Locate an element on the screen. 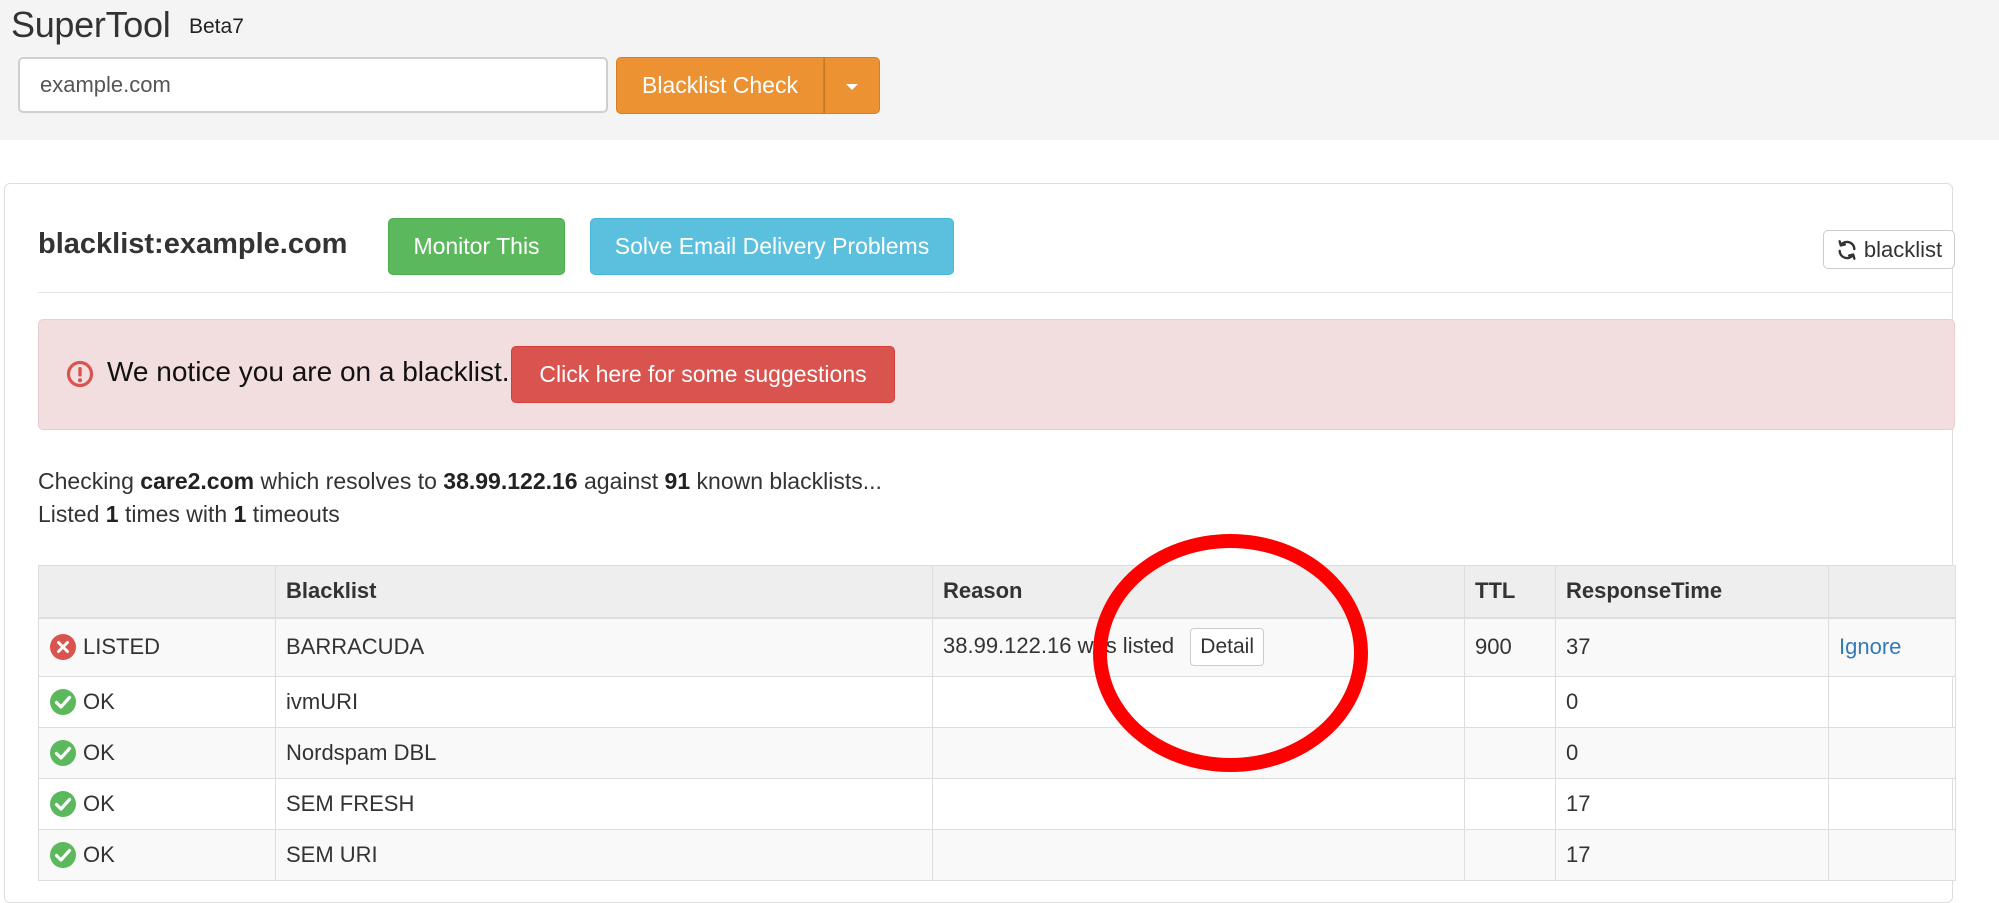 This screenshot has height=903, width=1999. solve-email-problems-button: Solve Email Delivery Problems is located at coordinates (772, 246).